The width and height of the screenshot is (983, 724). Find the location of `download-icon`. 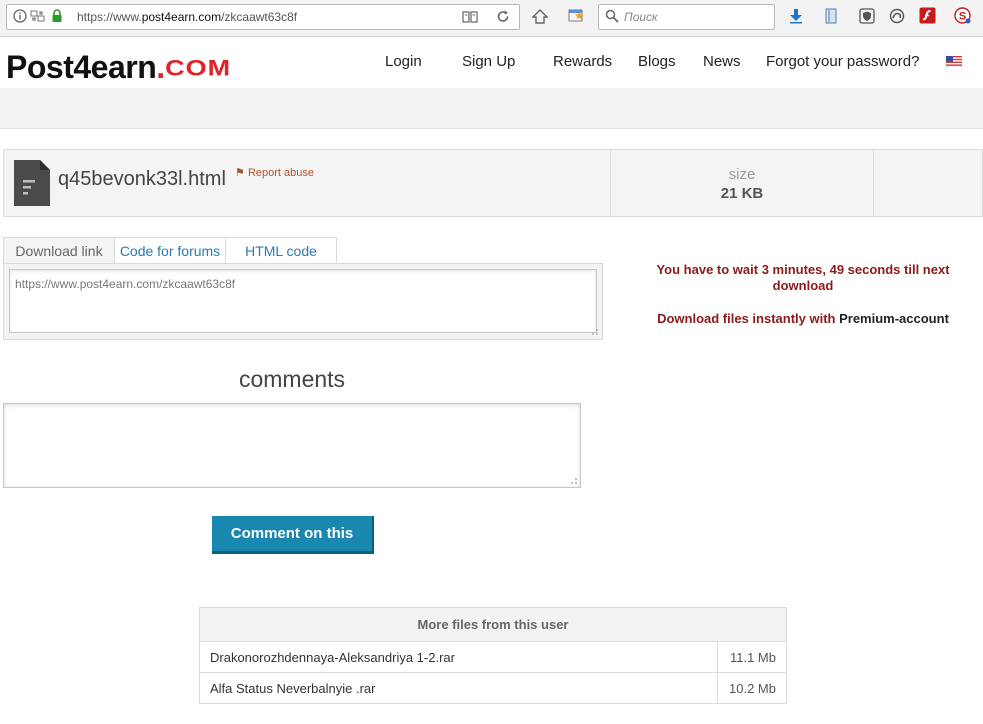

download-icon is located at coordinates (796, 16).